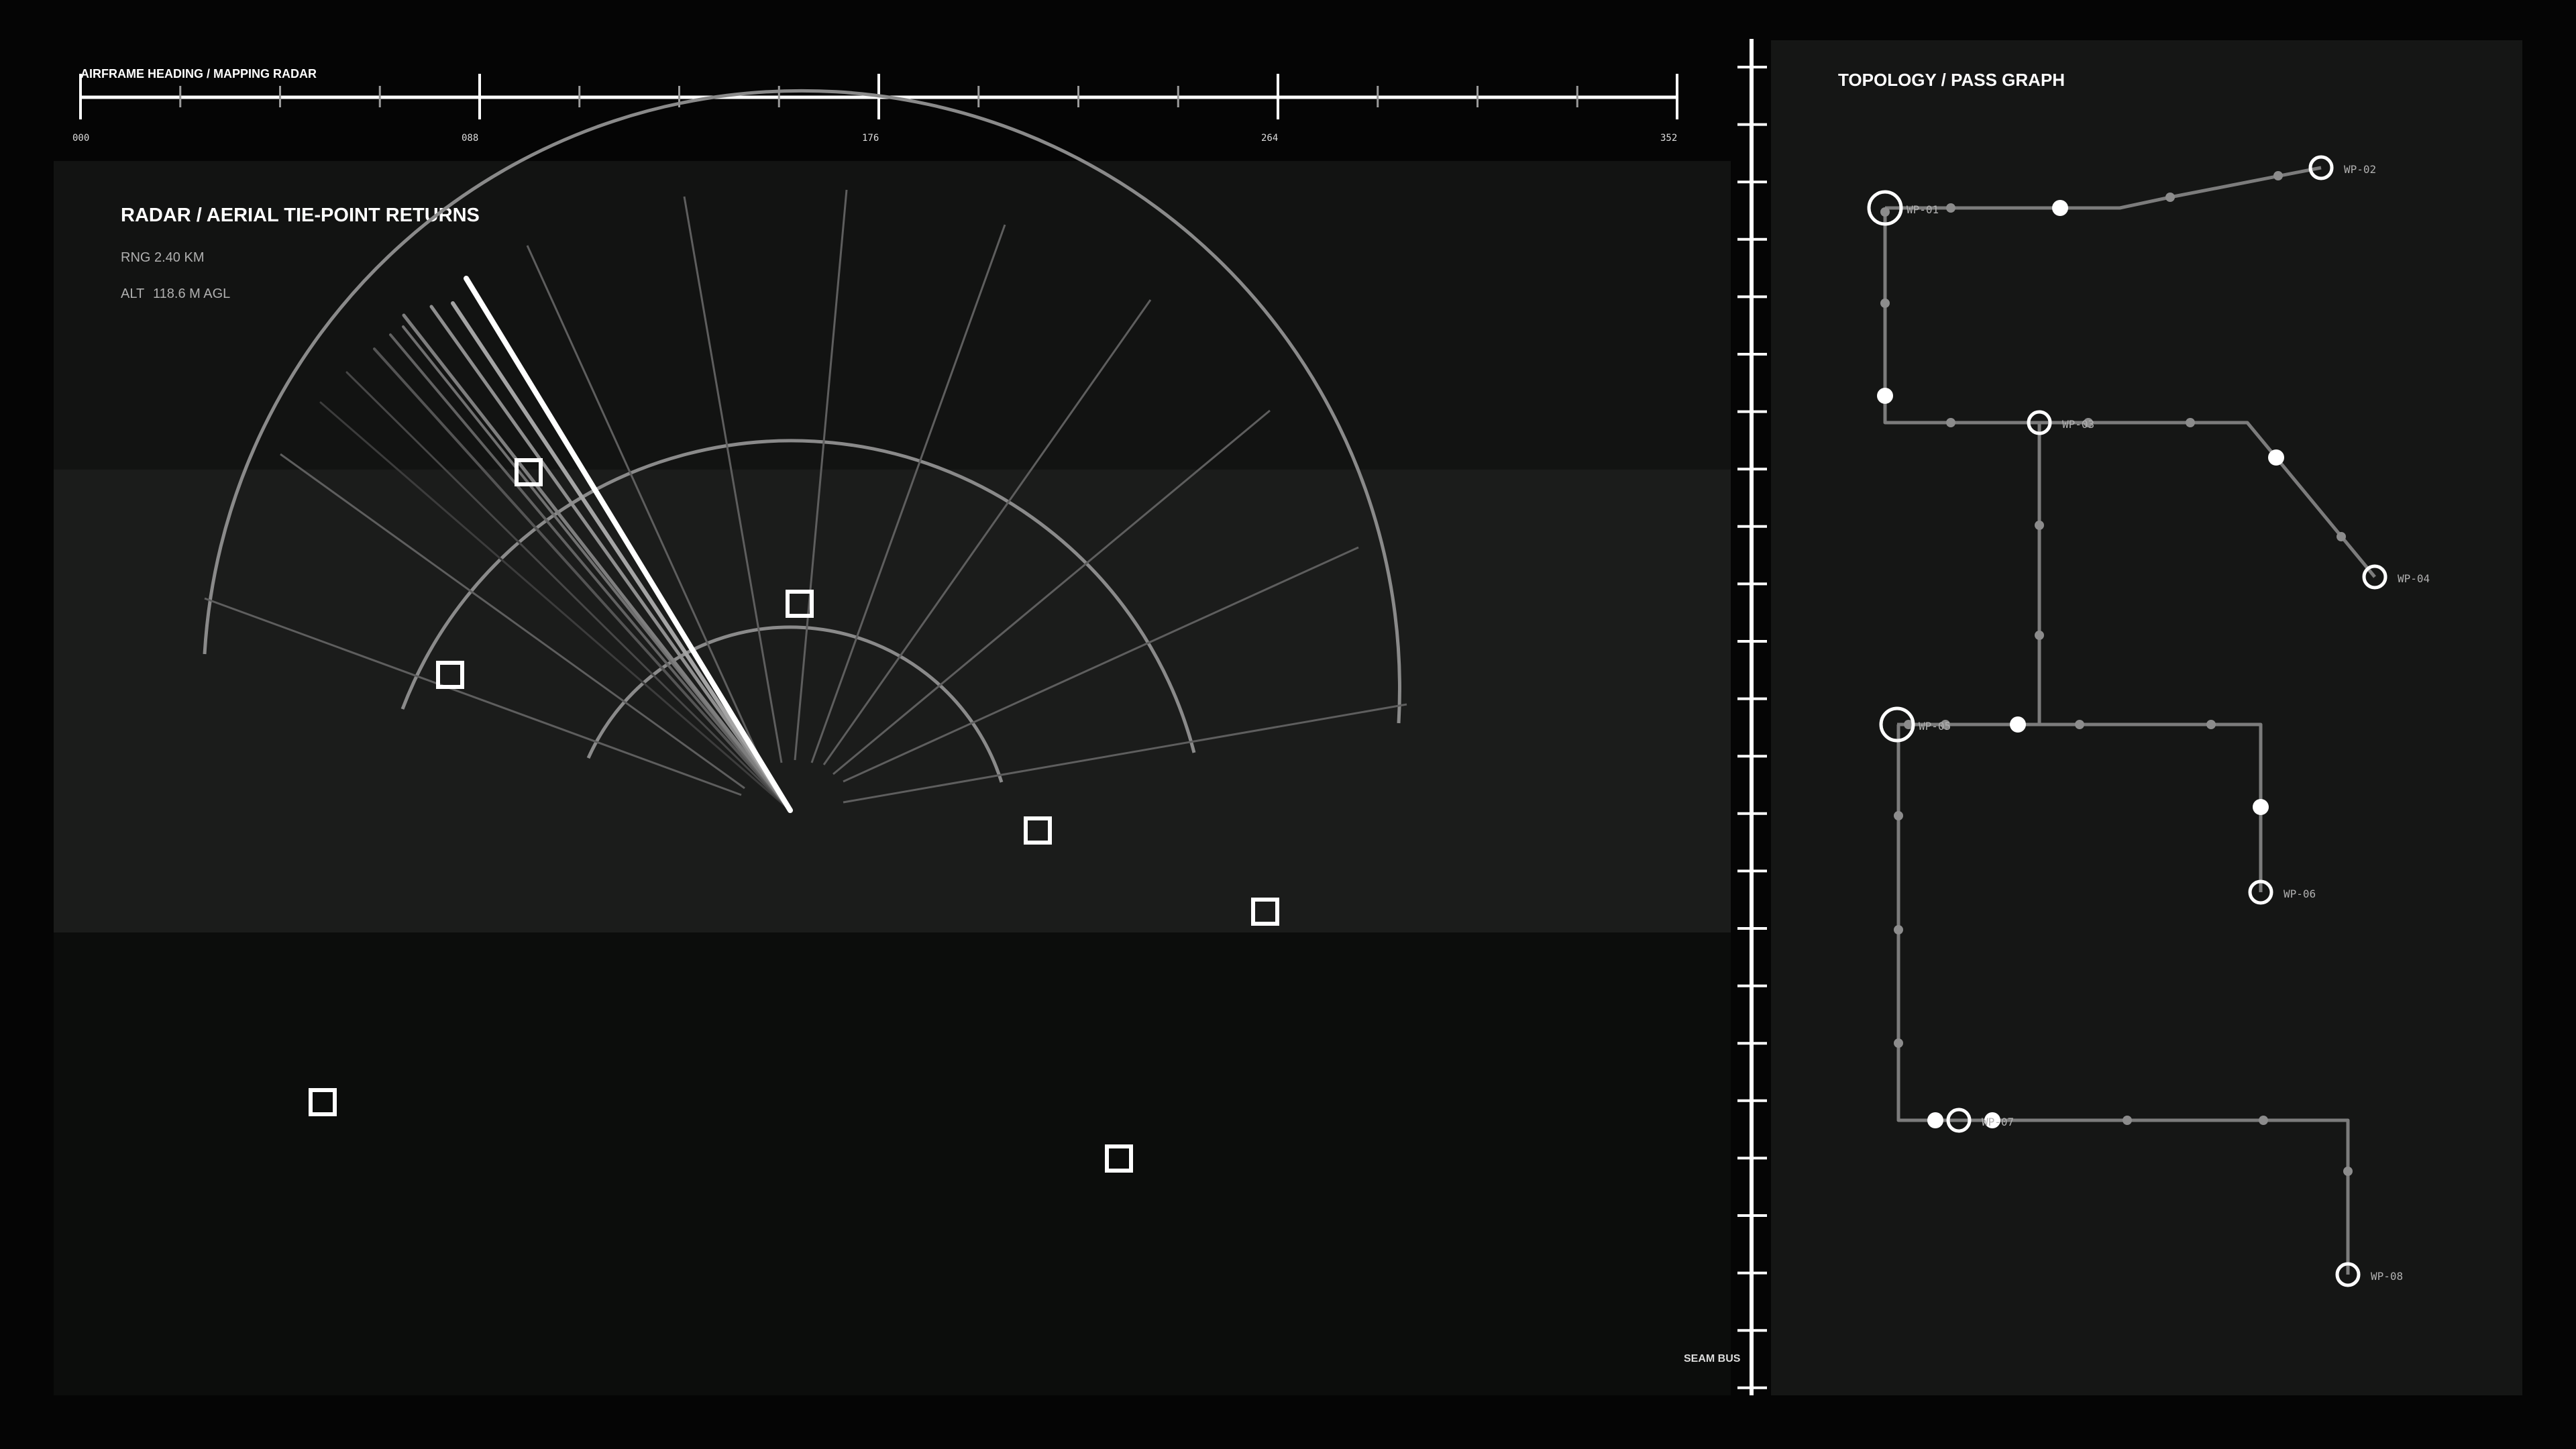  What do you see at coordinates (2360, 169) in the screenshot?
I see `waypoint-label: WP-02` at bounding box center [2360, 169].